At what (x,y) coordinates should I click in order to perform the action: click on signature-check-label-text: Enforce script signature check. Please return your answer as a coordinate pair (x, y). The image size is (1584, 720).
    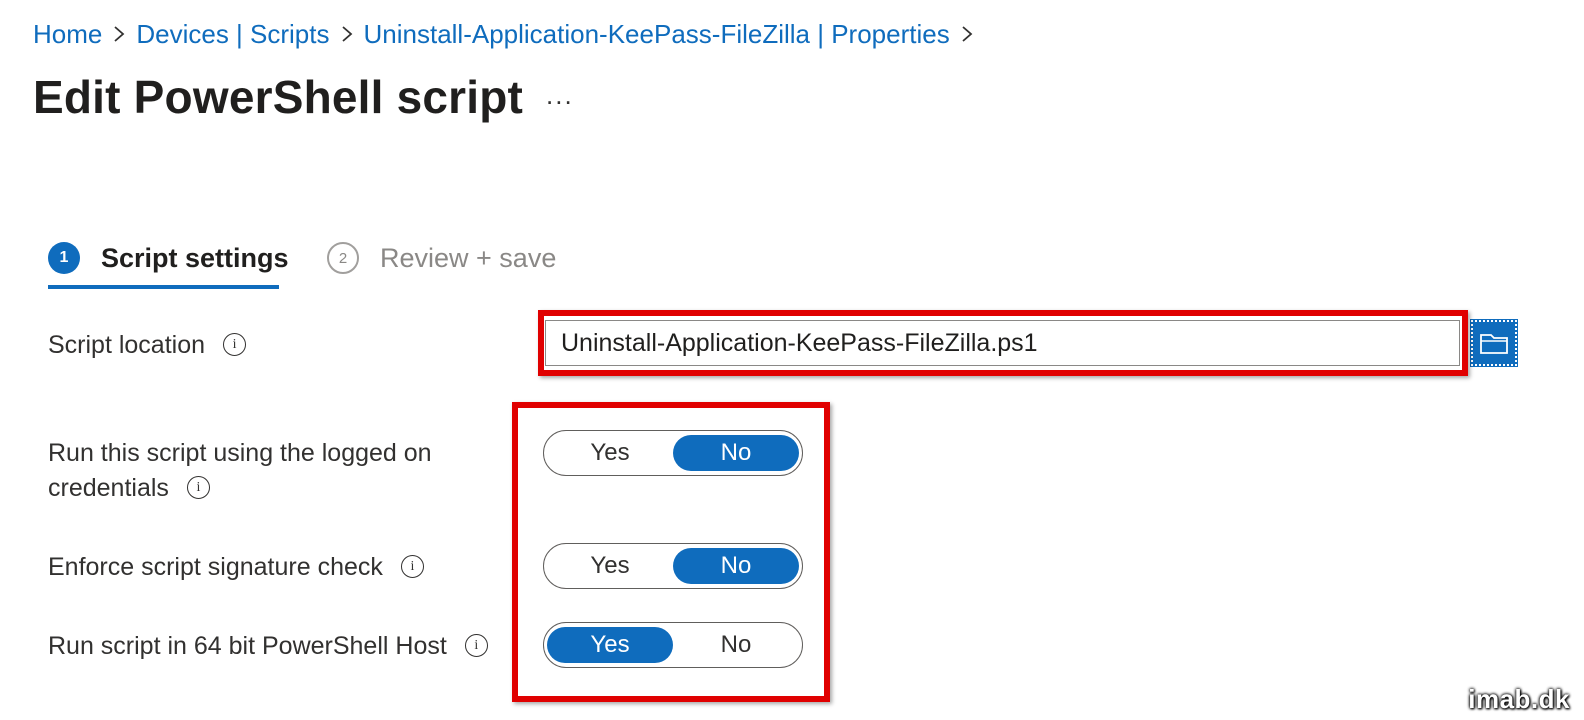
    Looking at the image, I should click on (215, 567).